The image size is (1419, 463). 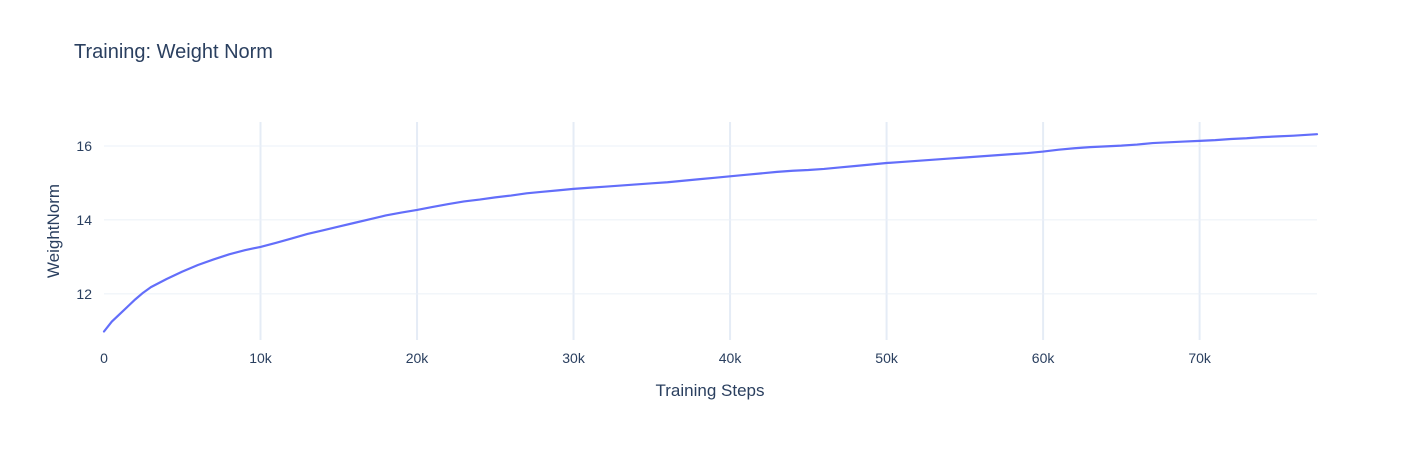 I want to click on y-tick-label: 14, so click(x=84, y=220).